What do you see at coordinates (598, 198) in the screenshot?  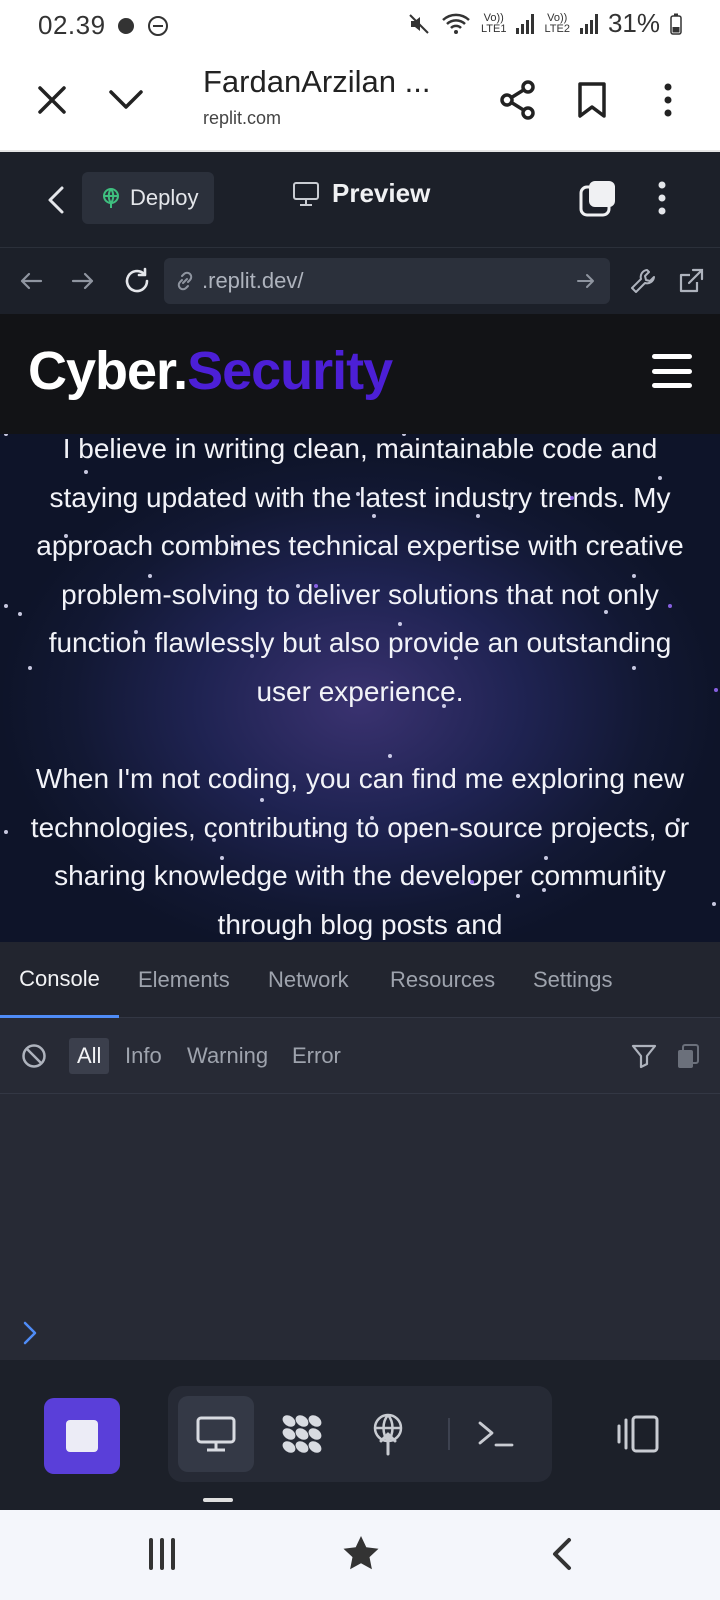 I see `windows-icon` at bounding box center [598, 198].